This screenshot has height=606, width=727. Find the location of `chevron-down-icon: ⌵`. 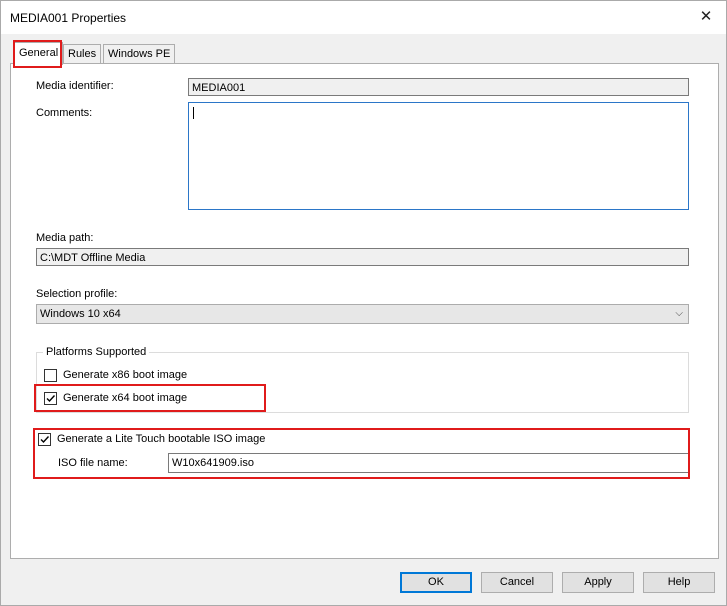

chevron-down-icon: ⌵ is located at coordinates (679, 313).